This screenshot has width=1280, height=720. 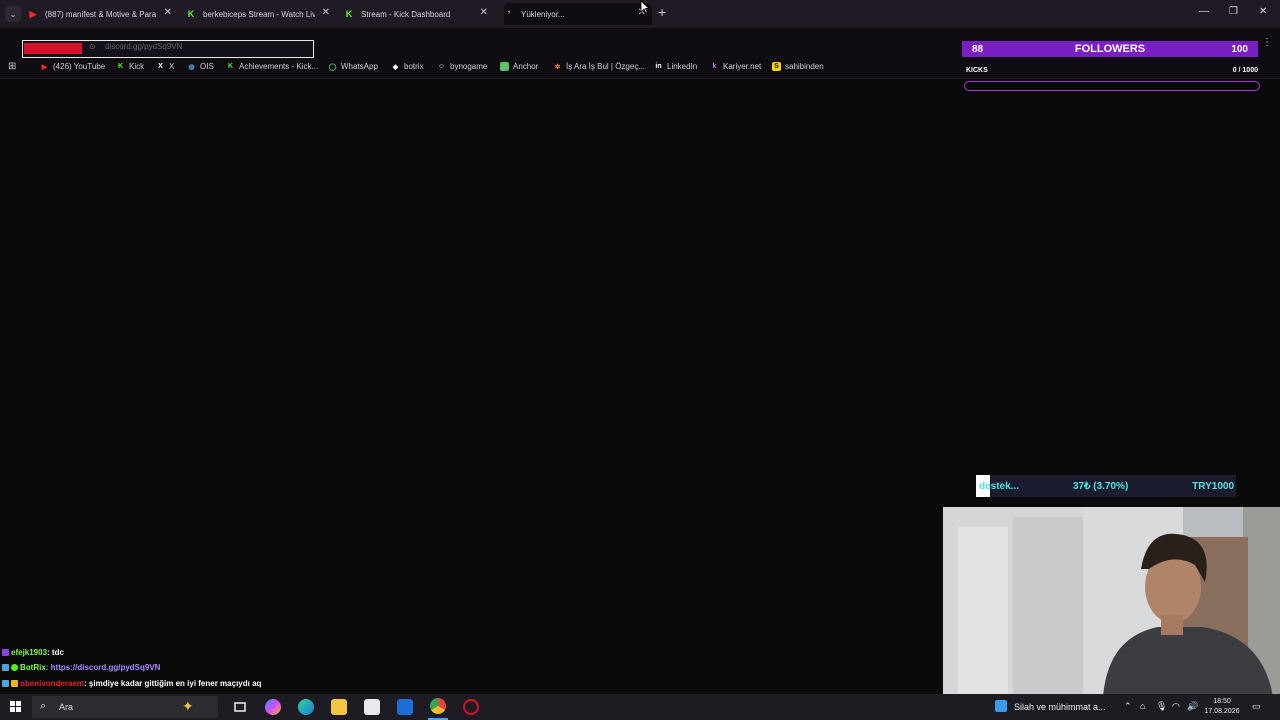 What do you see at coordinates (240, 707) in the screenshot?
I see `task-view-icon` at bounding box center [240, 707].